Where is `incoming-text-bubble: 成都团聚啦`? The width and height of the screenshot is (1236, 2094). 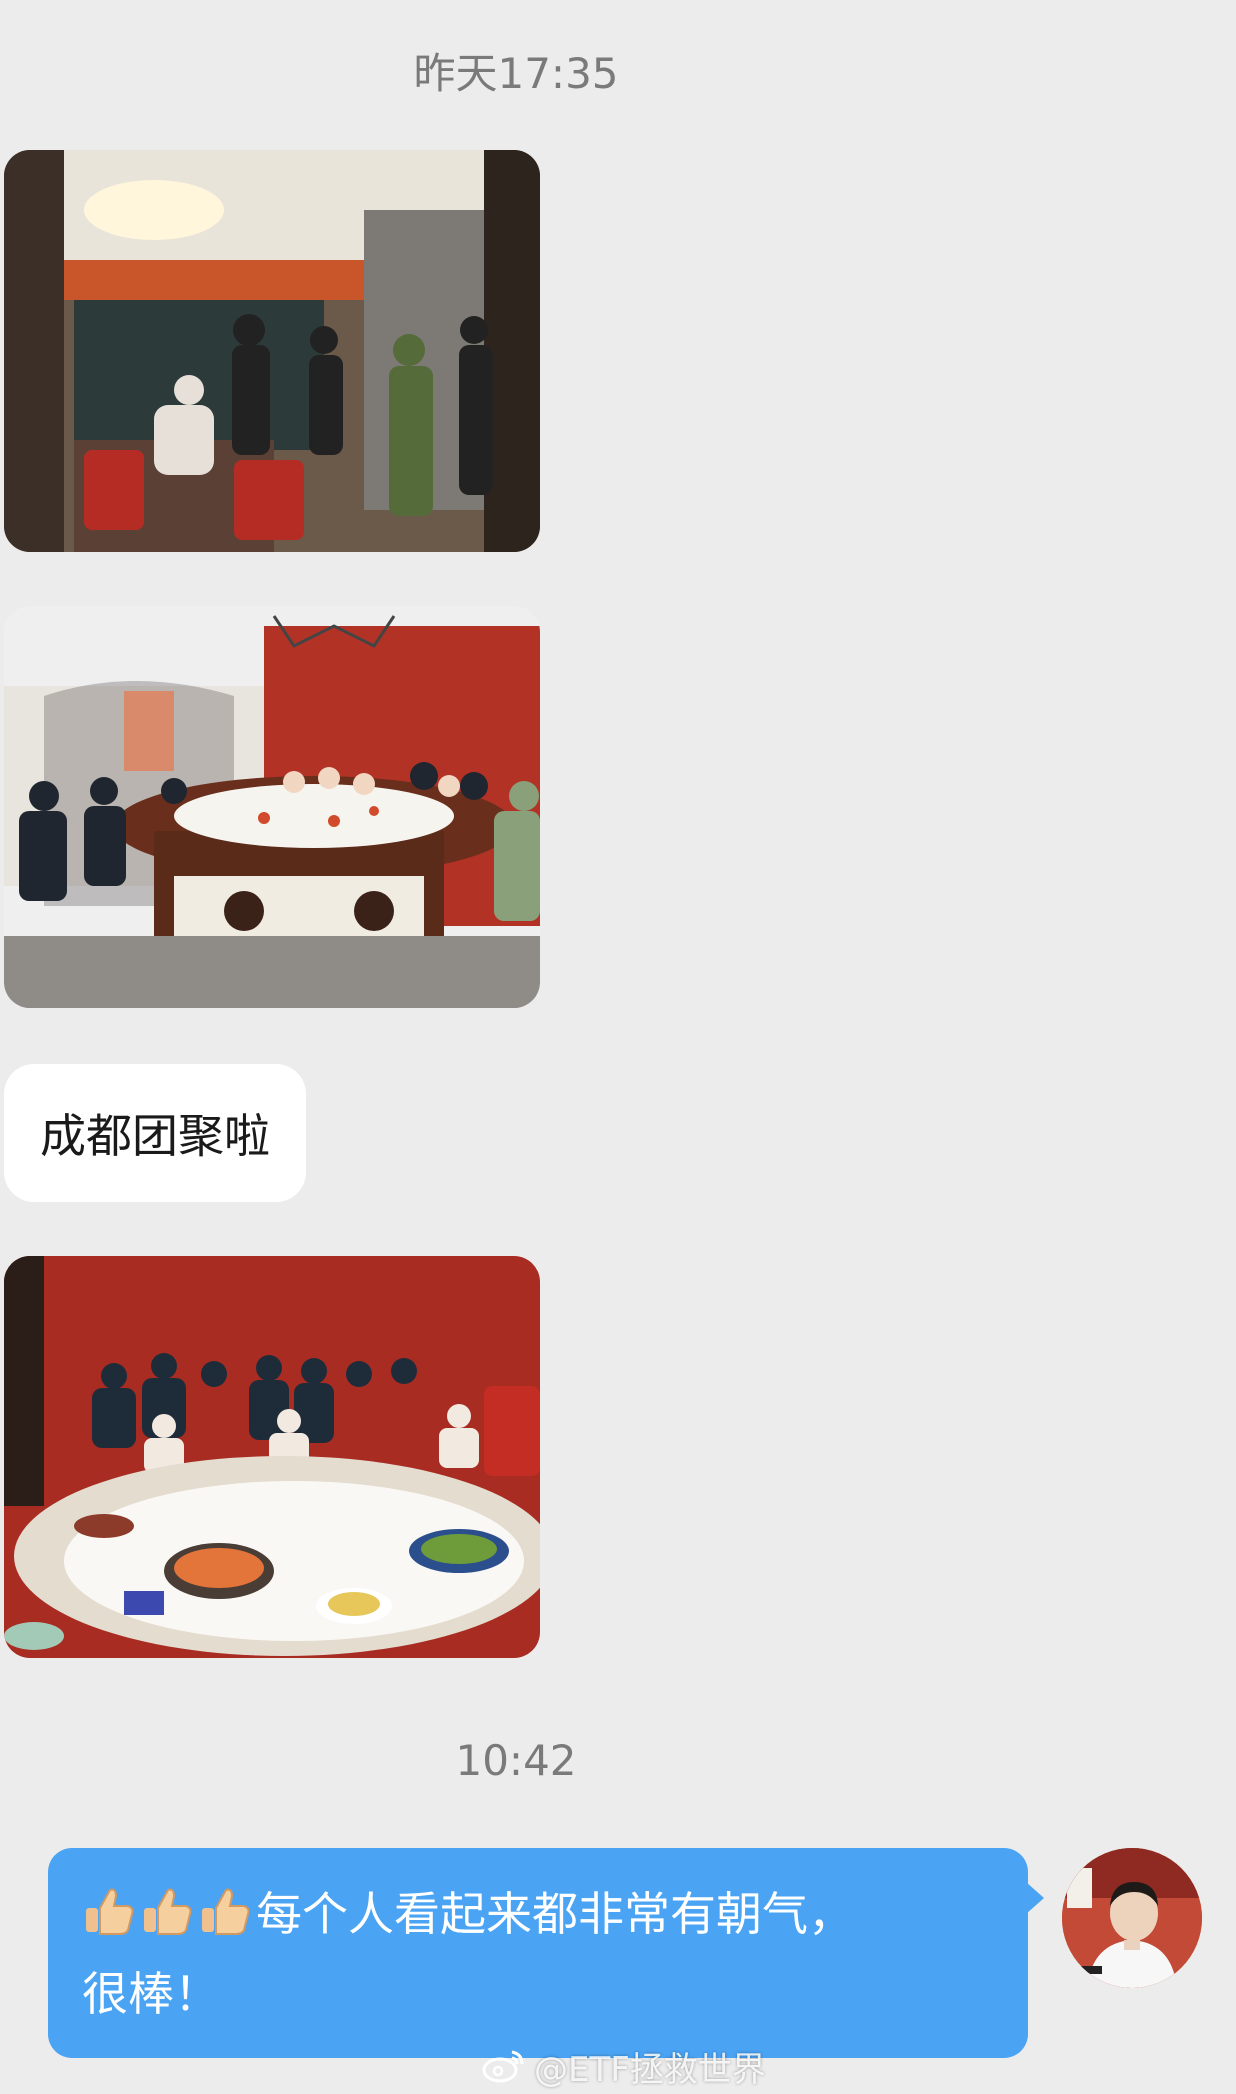 incoming-text-bubble: 成都团聚啦 is located at coordinates (155, 1133).